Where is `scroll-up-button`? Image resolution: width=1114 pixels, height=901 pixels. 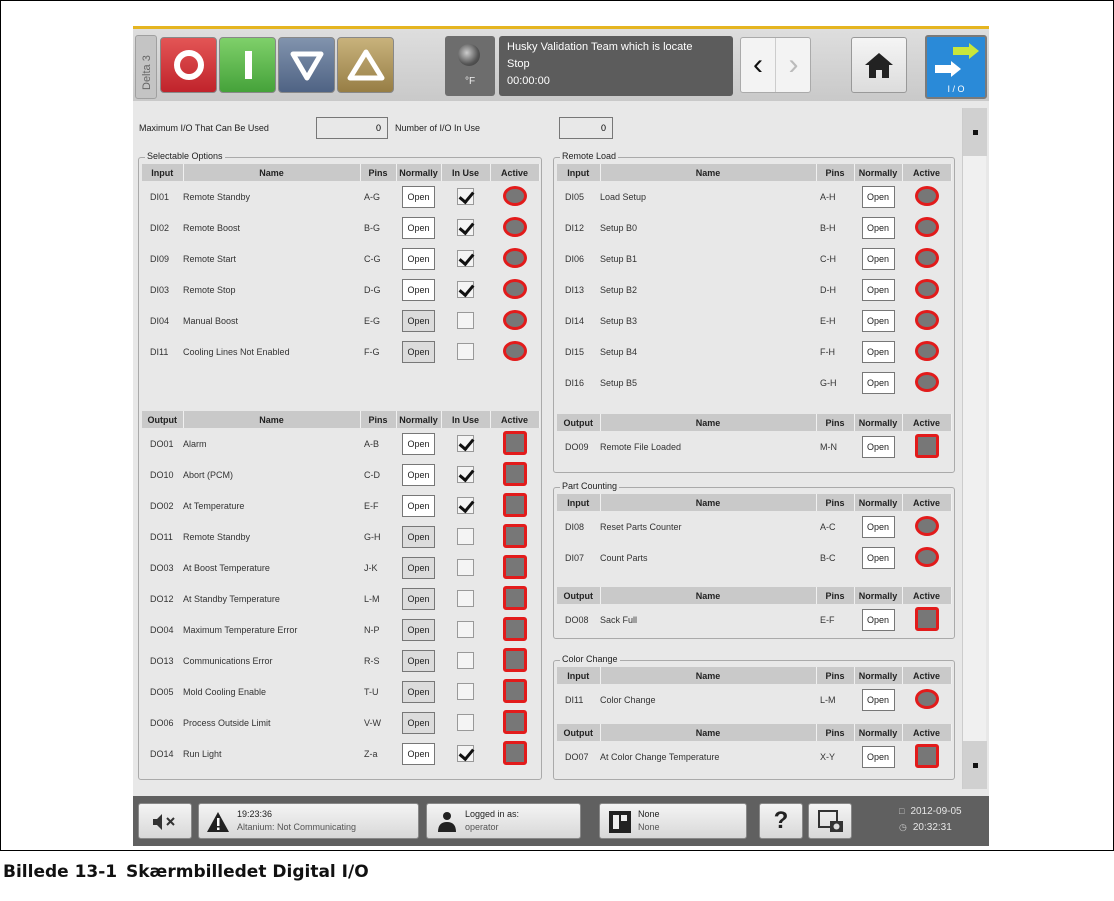 scroll-up-button is located at coordinates (975, 132).